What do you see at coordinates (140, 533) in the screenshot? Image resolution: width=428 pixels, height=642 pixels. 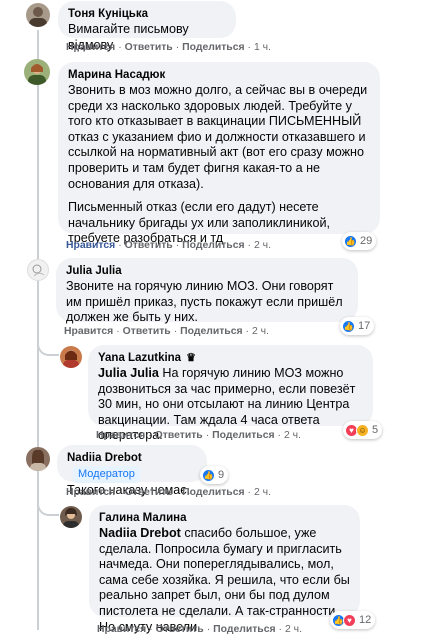 I see `mention-link: Nadiia Drebot` at bounding box center [140, 533].